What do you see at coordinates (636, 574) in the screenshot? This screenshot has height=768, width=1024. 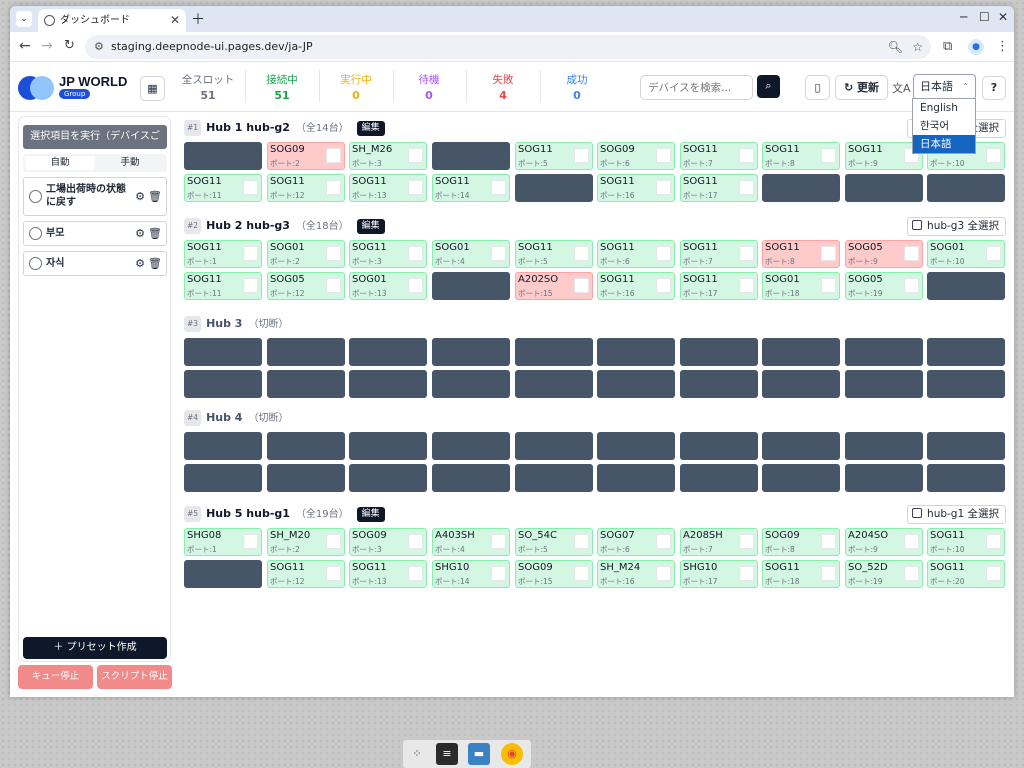 I see `device-slot: SH_M24 ポート:16` at bounding box center [636, 574].